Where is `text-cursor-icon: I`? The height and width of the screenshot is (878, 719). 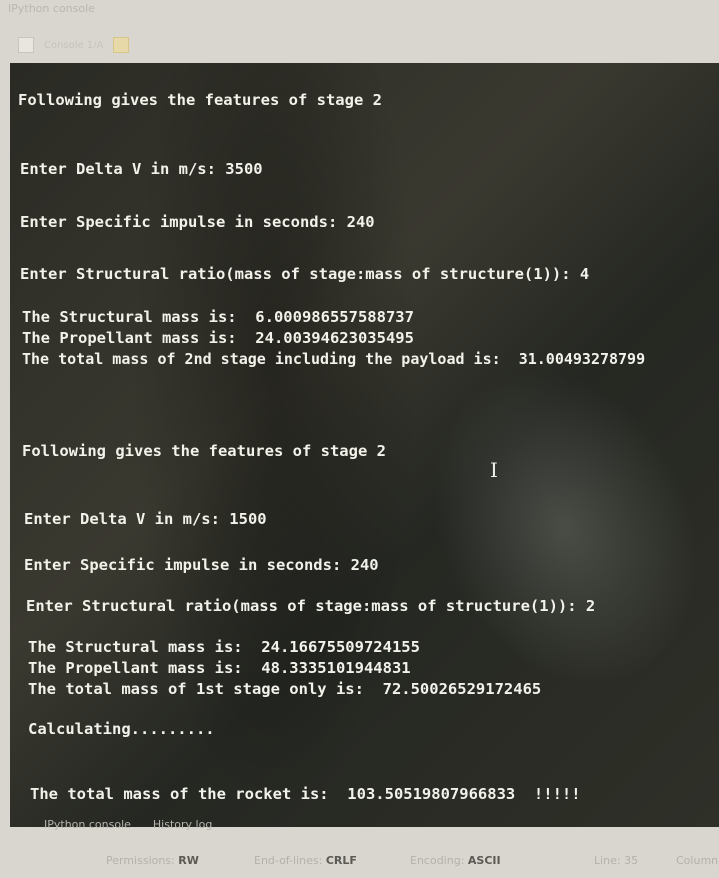 text-cursor-icon: I is located at coordinates (494, 470).